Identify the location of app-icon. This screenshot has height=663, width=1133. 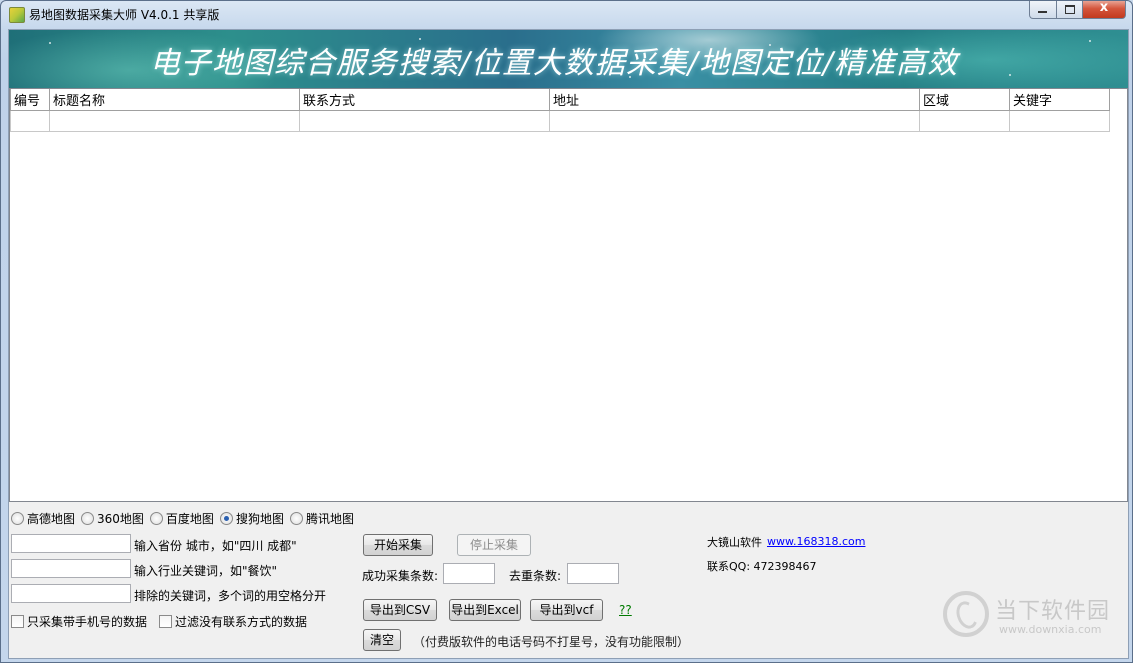
(17, 15).